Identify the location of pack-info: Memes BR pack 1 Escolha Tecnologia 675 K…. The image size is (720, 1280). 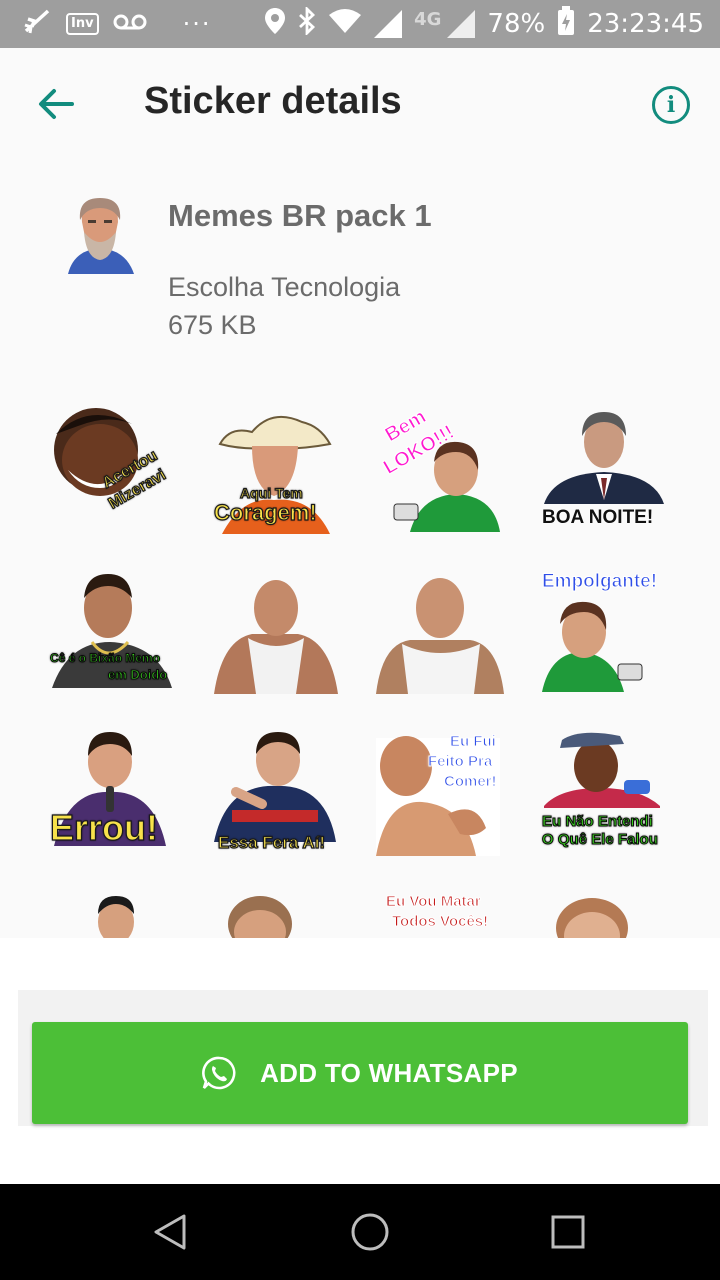
(360, 275).